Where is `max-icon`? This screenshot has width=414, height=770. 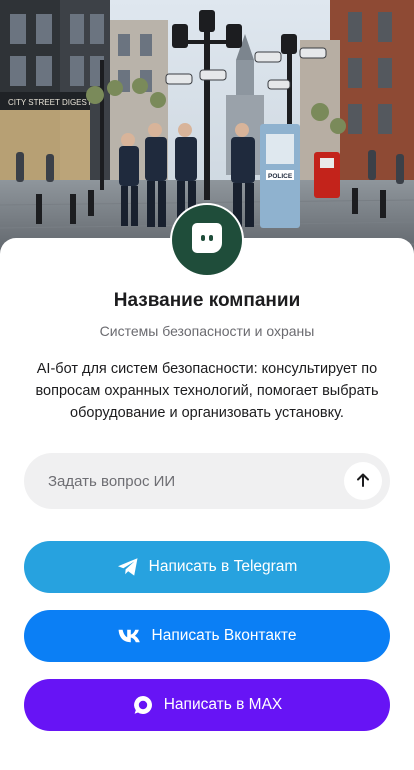 max-icon is located at coordinates (143, 705).